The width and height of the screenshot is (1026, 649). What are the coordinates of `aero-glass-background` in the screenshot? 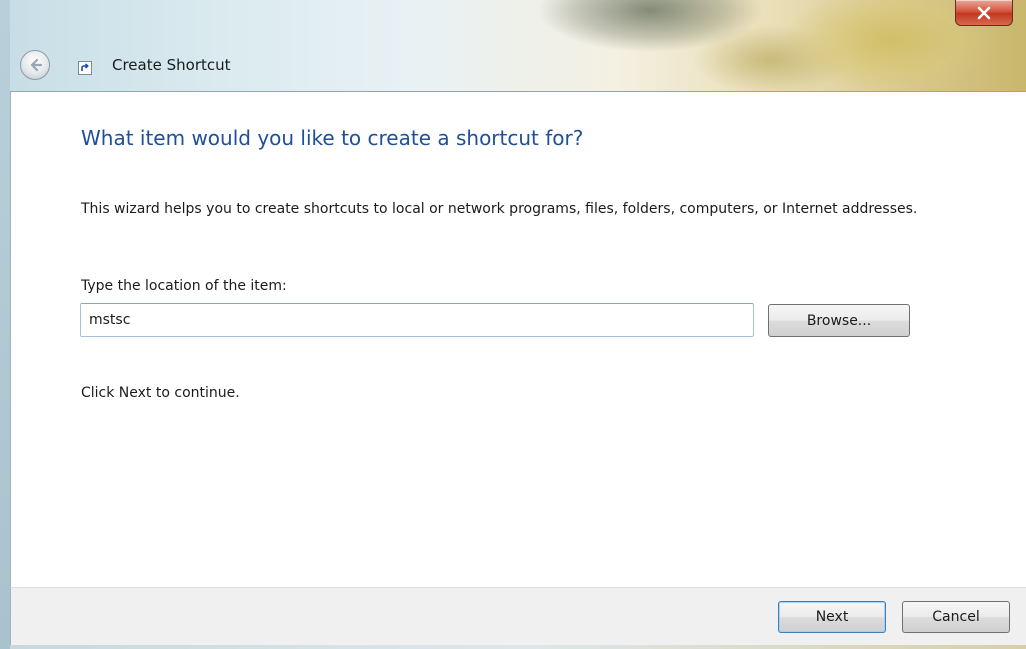 It's located at (748, 50).